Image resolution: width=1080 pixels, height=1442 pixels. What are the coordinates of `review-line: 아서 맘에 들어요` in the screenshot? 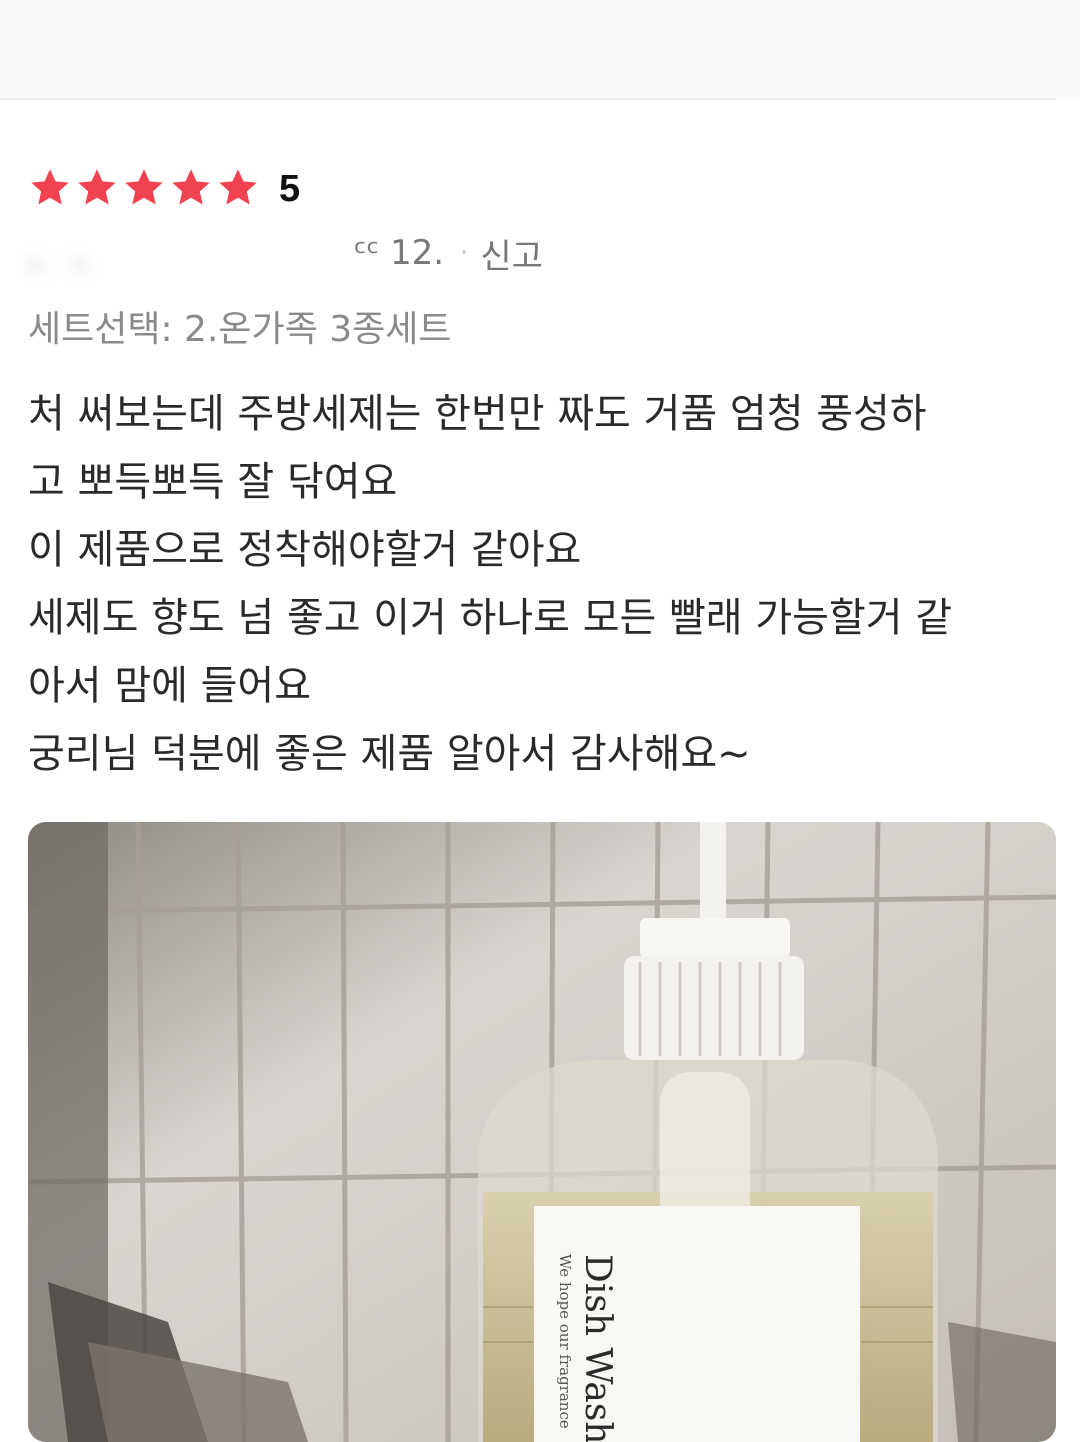 It's located at (170, 686).